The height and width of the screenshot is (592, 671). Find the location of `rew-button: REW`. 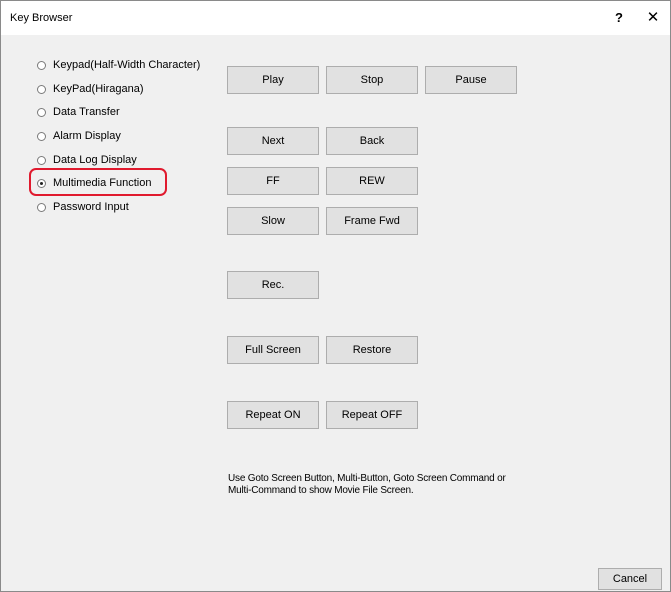

rew-button: REW is located at coordinates (372, 181).